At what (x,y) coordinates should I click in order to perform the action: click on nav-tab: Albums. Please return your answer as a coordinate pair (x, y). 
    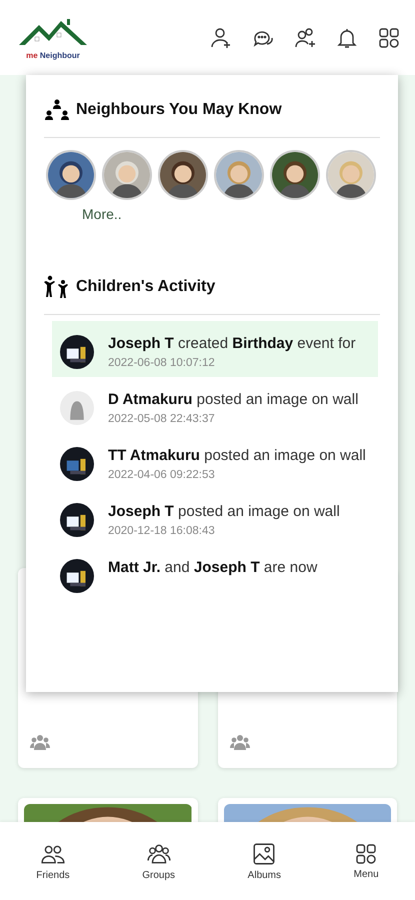
    Looking at the image, I should click on (265, 861).